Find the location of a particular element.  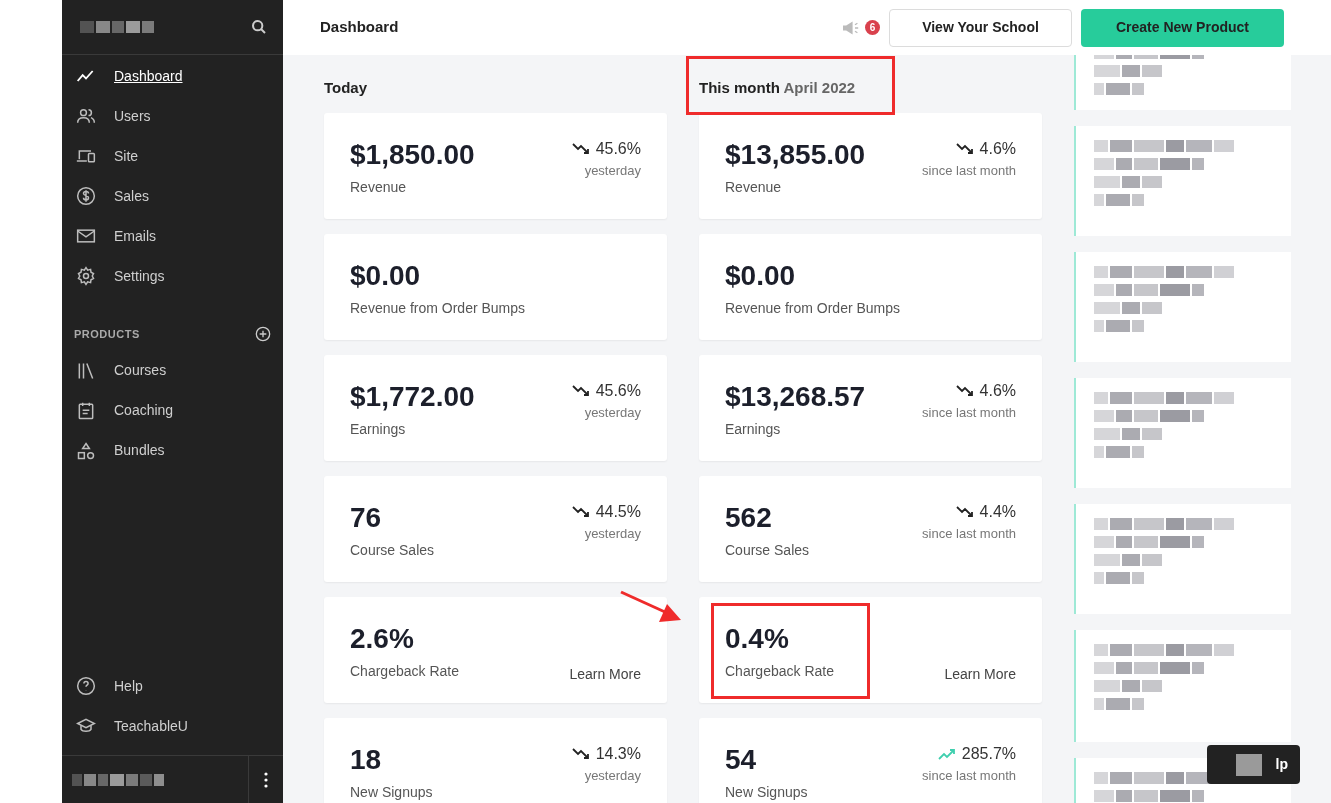

nav-item: TeachableU is located at coordinates (172, 726).